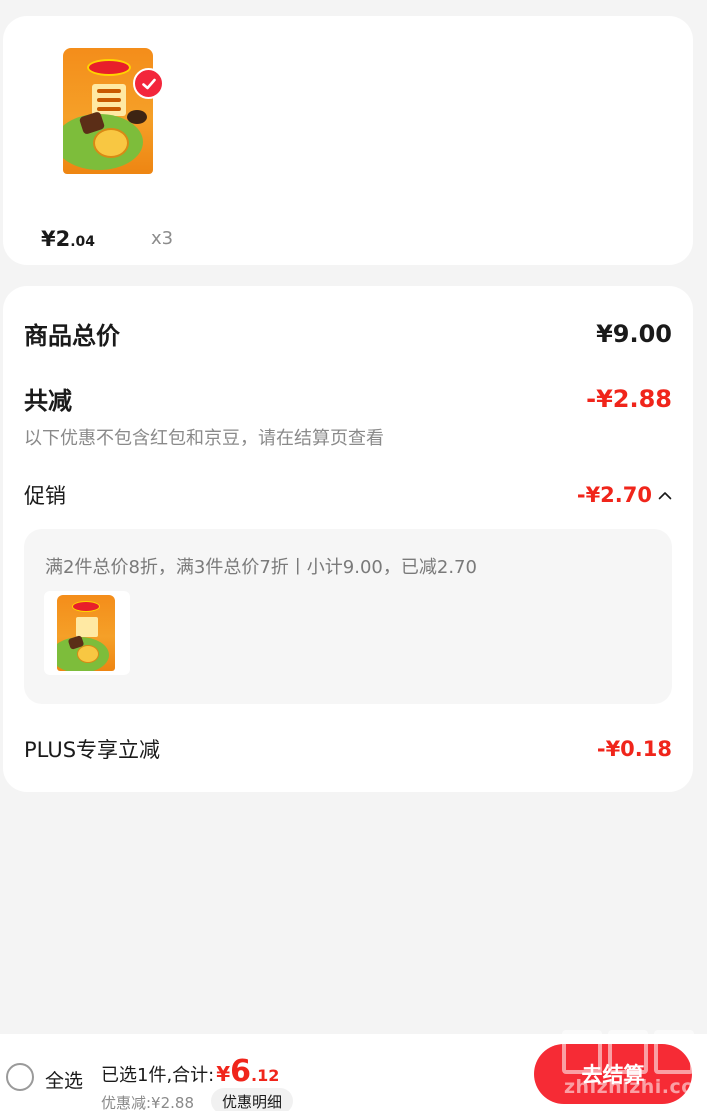  Describe the element at coordinates (241, 1071) in the screenshot. I see `total-int: 6` at that location.